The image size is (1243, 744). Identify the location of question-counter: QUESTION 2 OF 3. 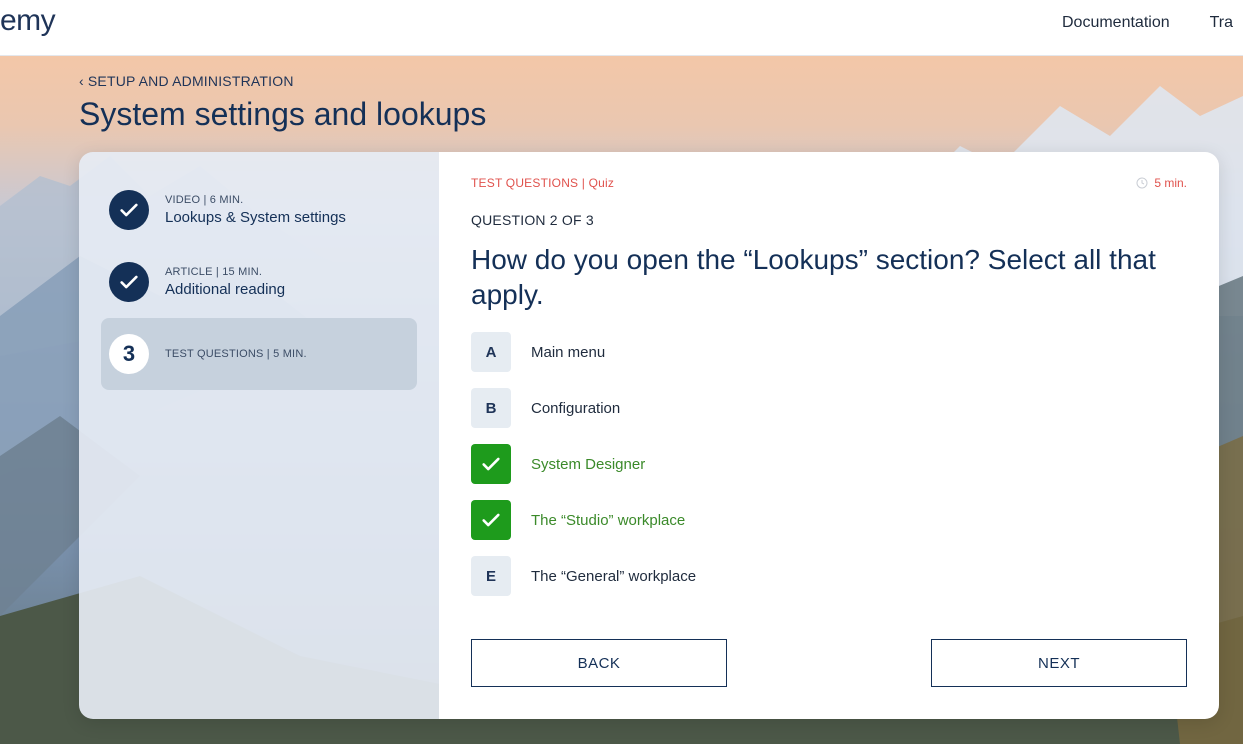
(532, 220).